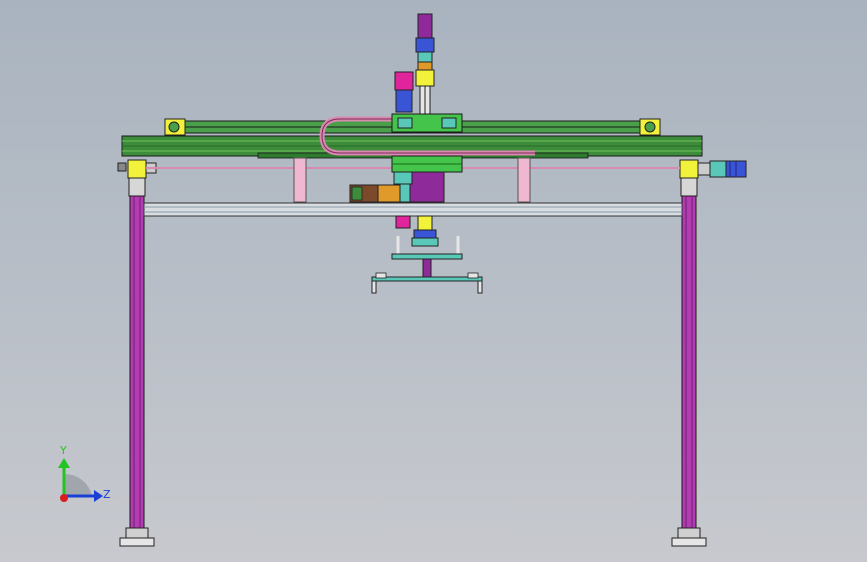 The image size is (867, 562). I want to click on orientation-triad: Y Z, so click(84, 473).